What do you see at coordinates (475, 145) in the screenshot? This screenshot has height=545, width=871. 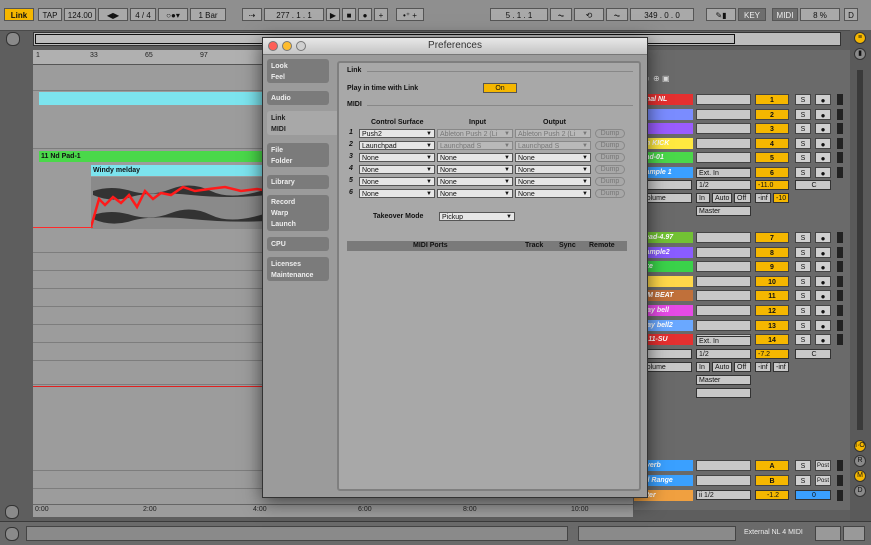 I see `input-select: Launchpad S ▼` at bounding box center [475, 145].